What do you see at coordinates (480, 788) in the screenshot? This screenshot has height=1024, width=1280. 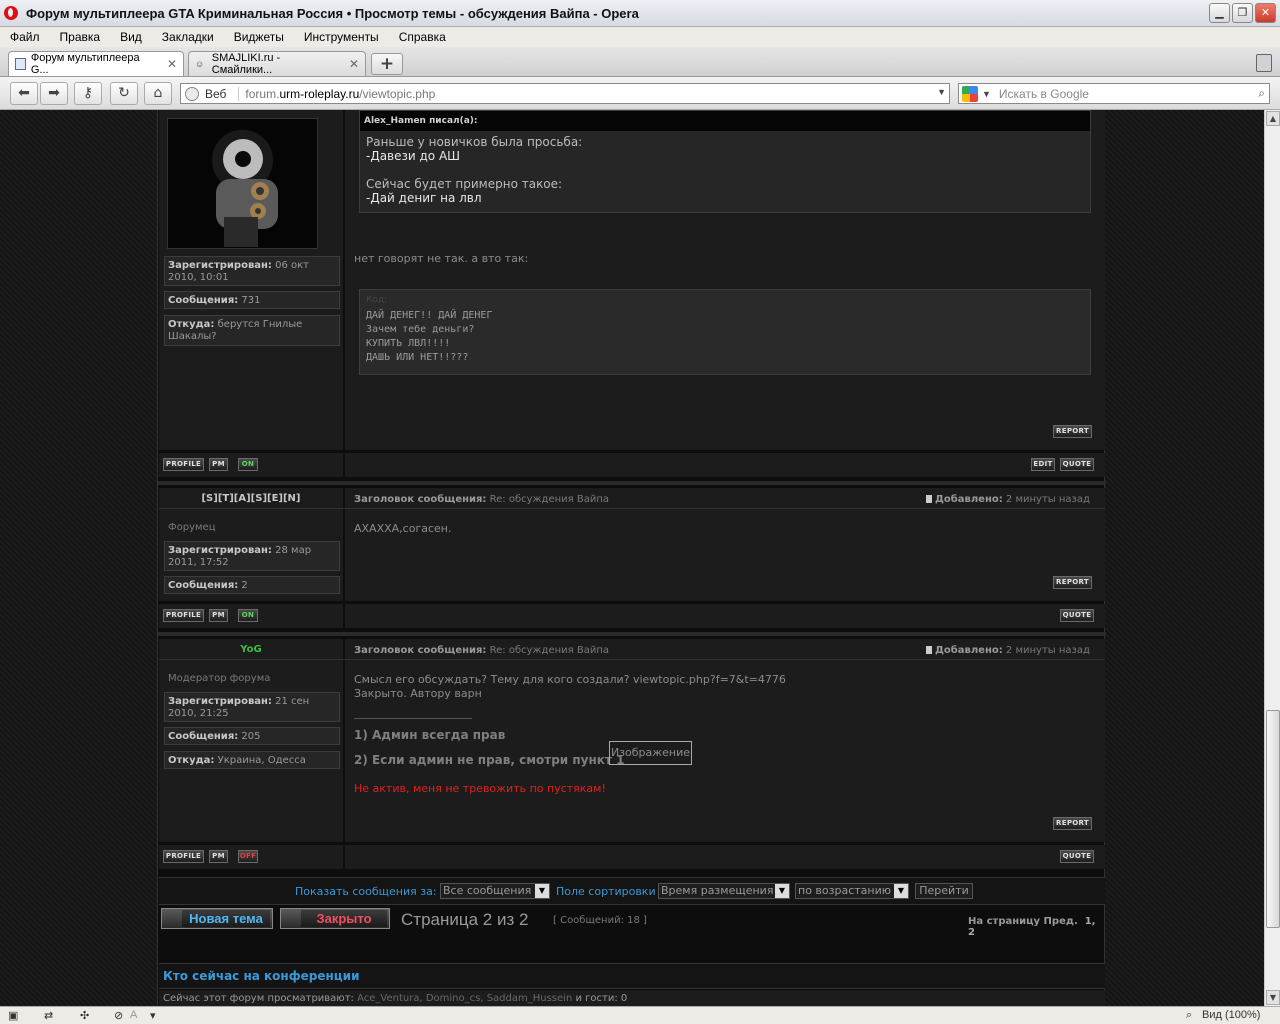 I see `signature-red-text: Не актив, меня не тревожить по пустякам!` at bounding box center [480, 788].